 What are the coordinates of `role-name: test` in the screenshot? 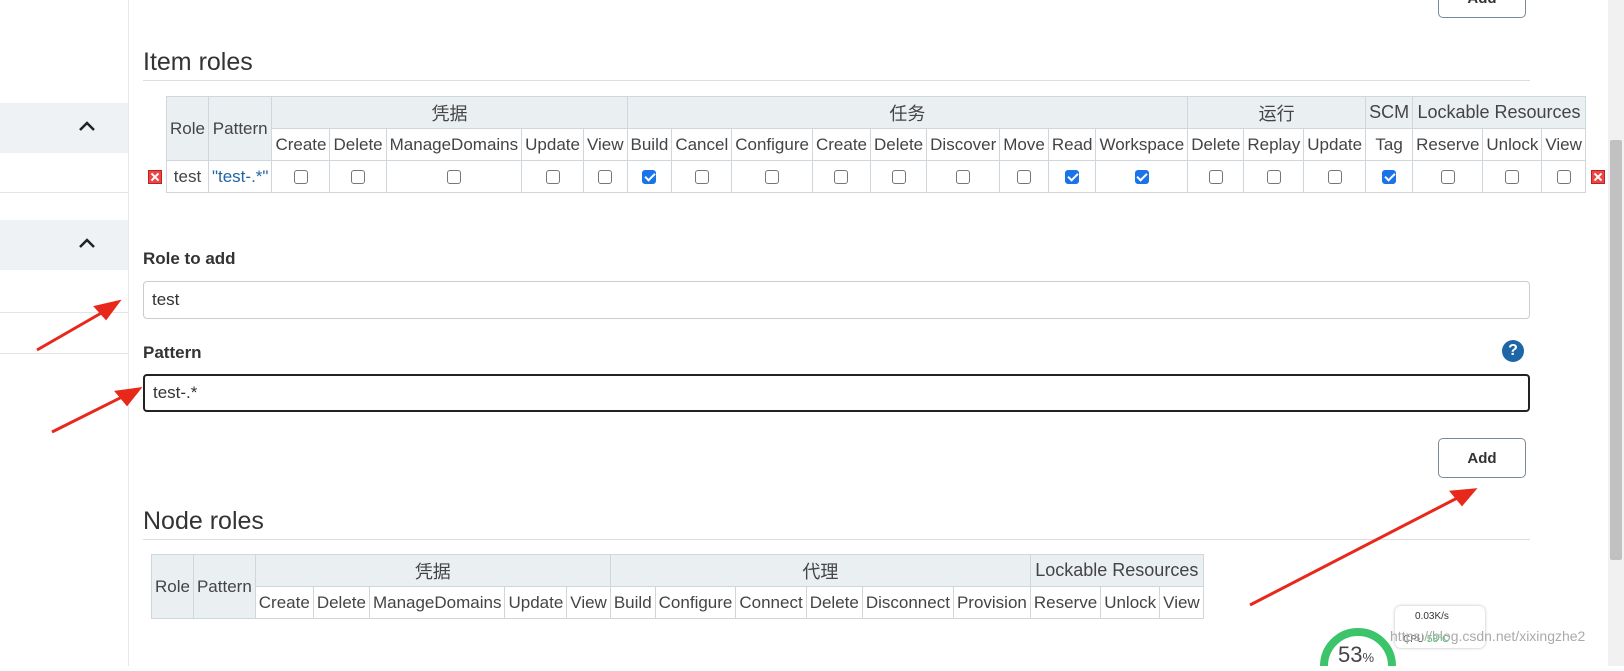 It's located at (187, 176).